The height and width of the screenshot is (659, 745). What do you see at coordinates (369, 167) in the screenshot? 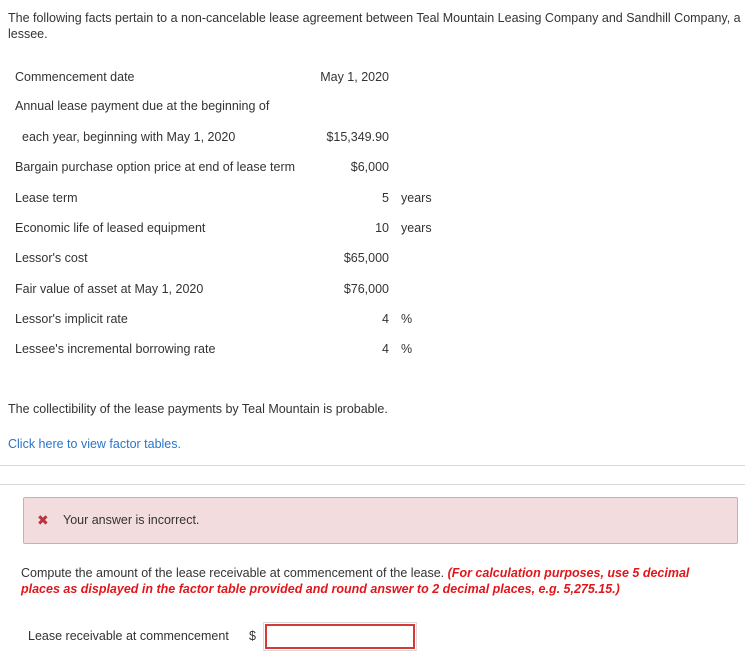
I see `fact-value-bargain-option: $6,000` at bounding box center [369, 167].